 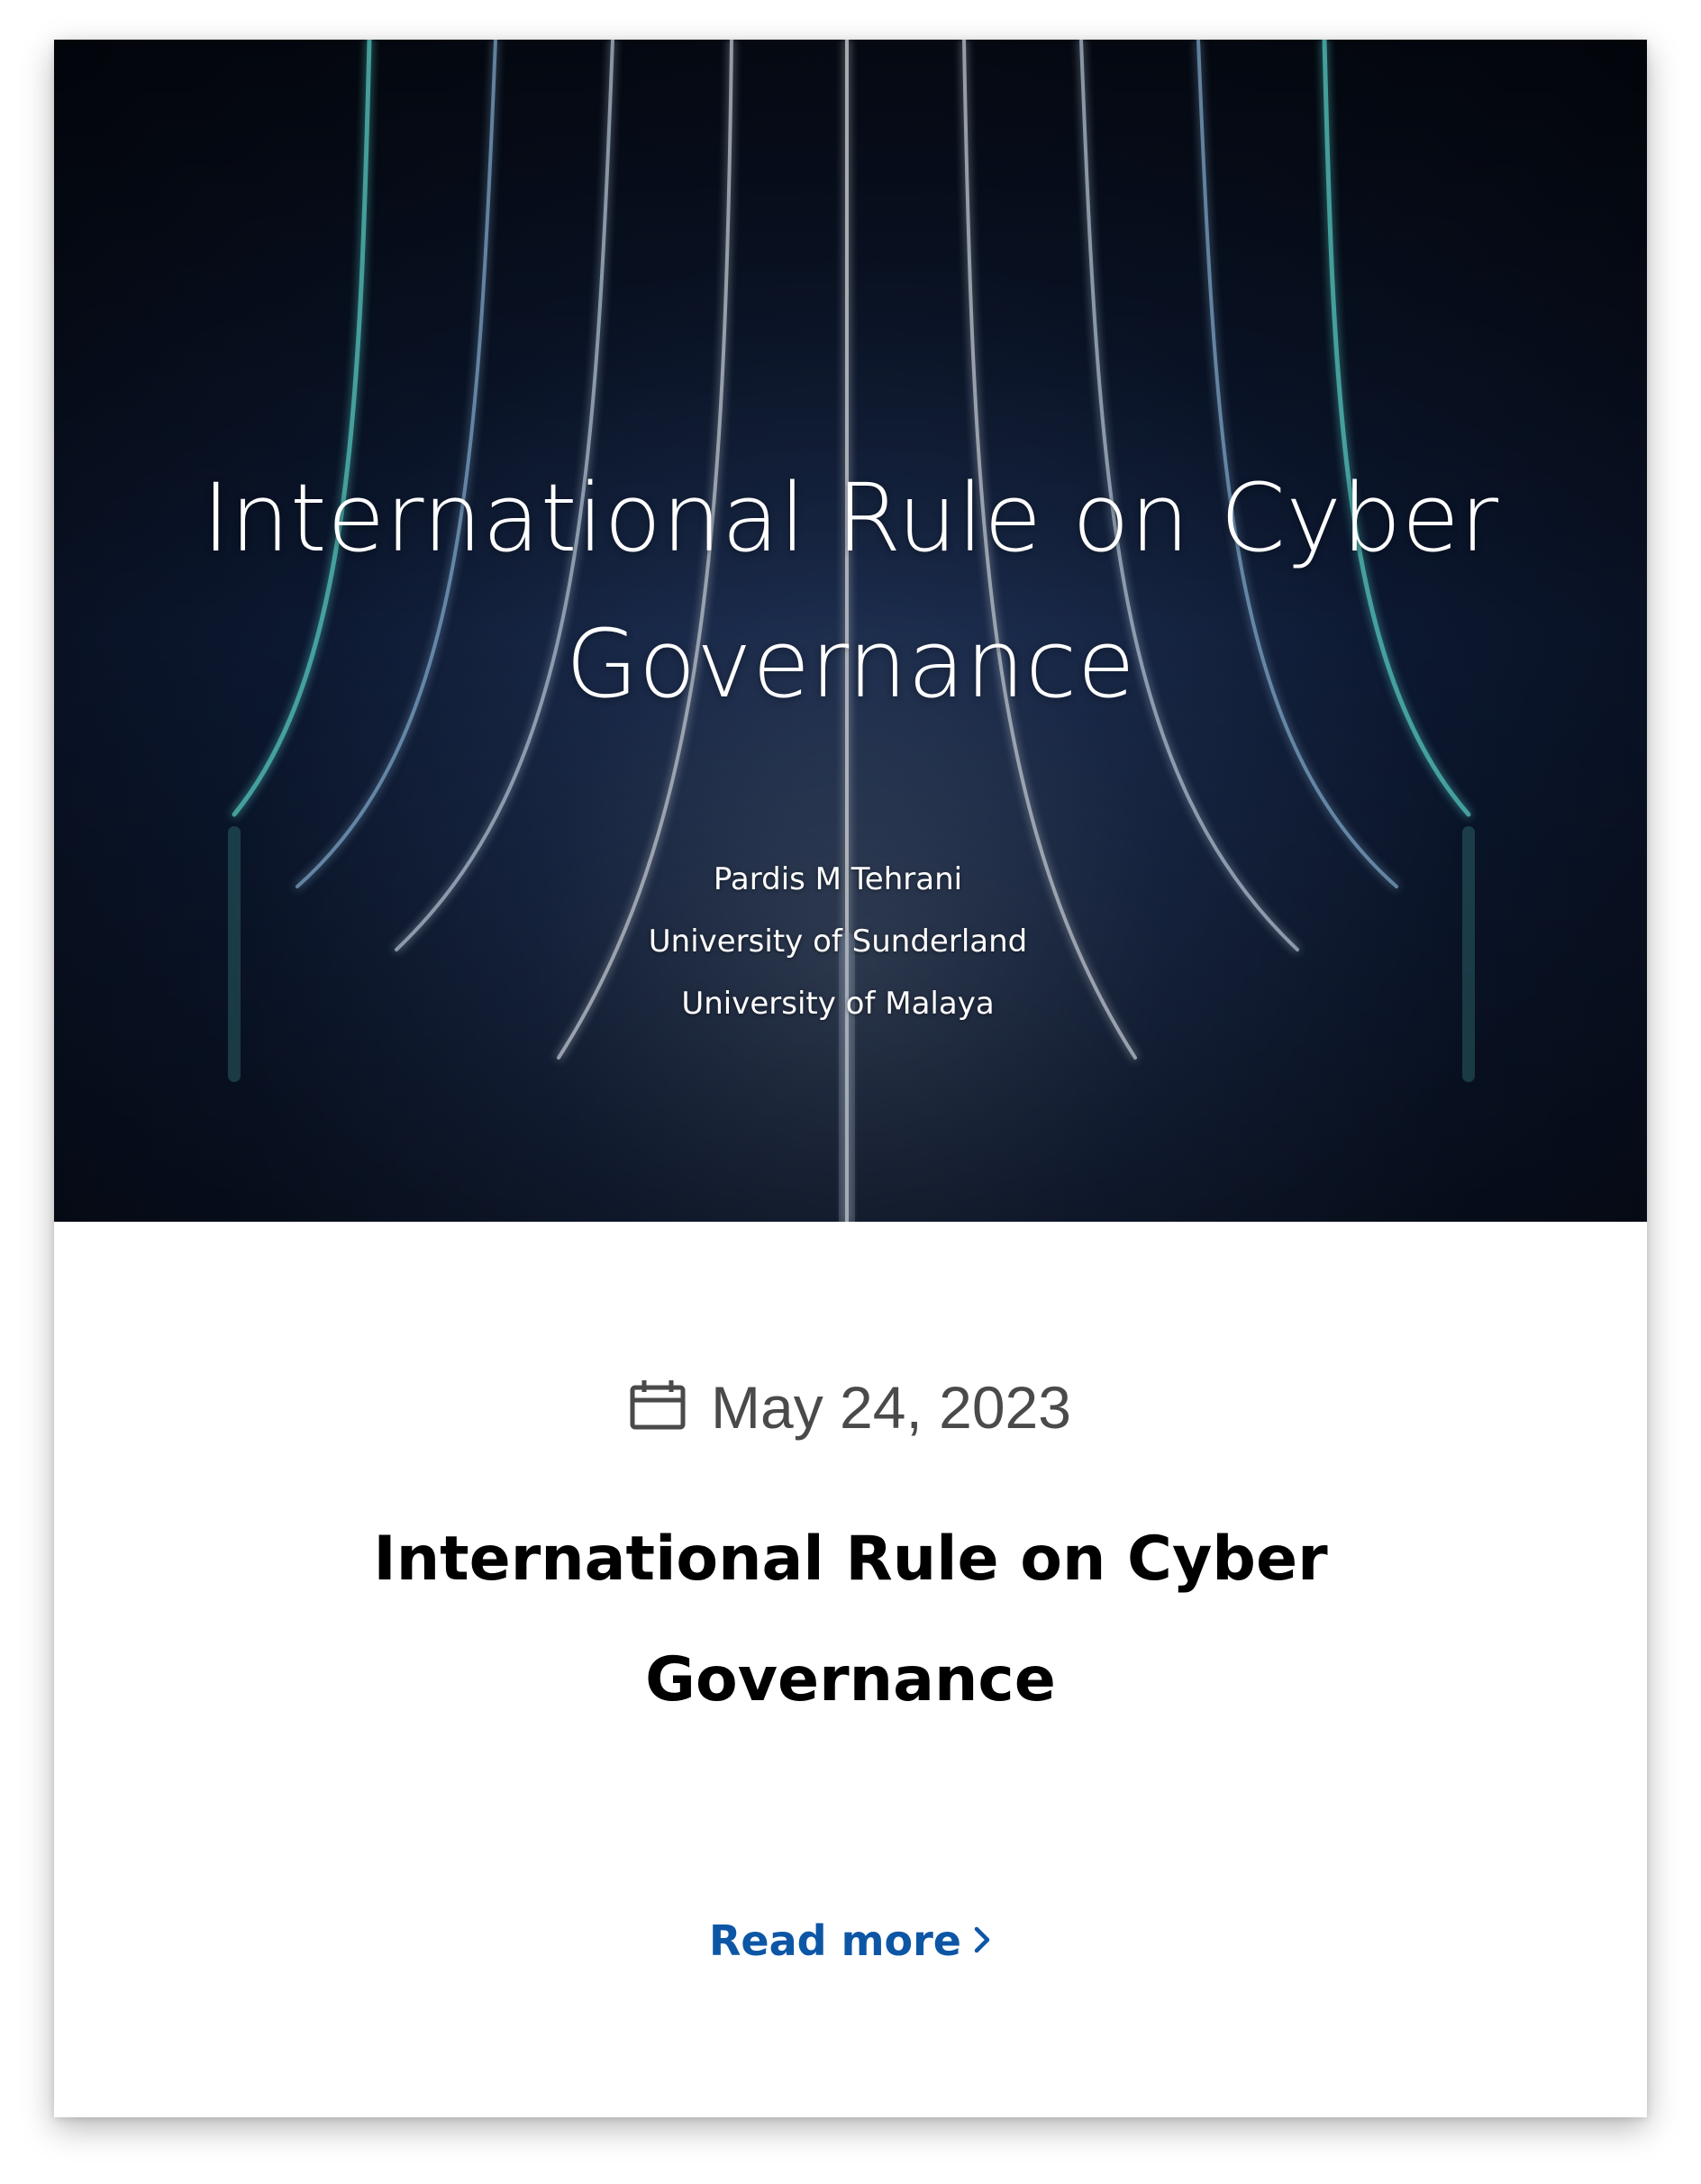 I want to click on post-title-line: Governance, so click(x=851, y=1680).